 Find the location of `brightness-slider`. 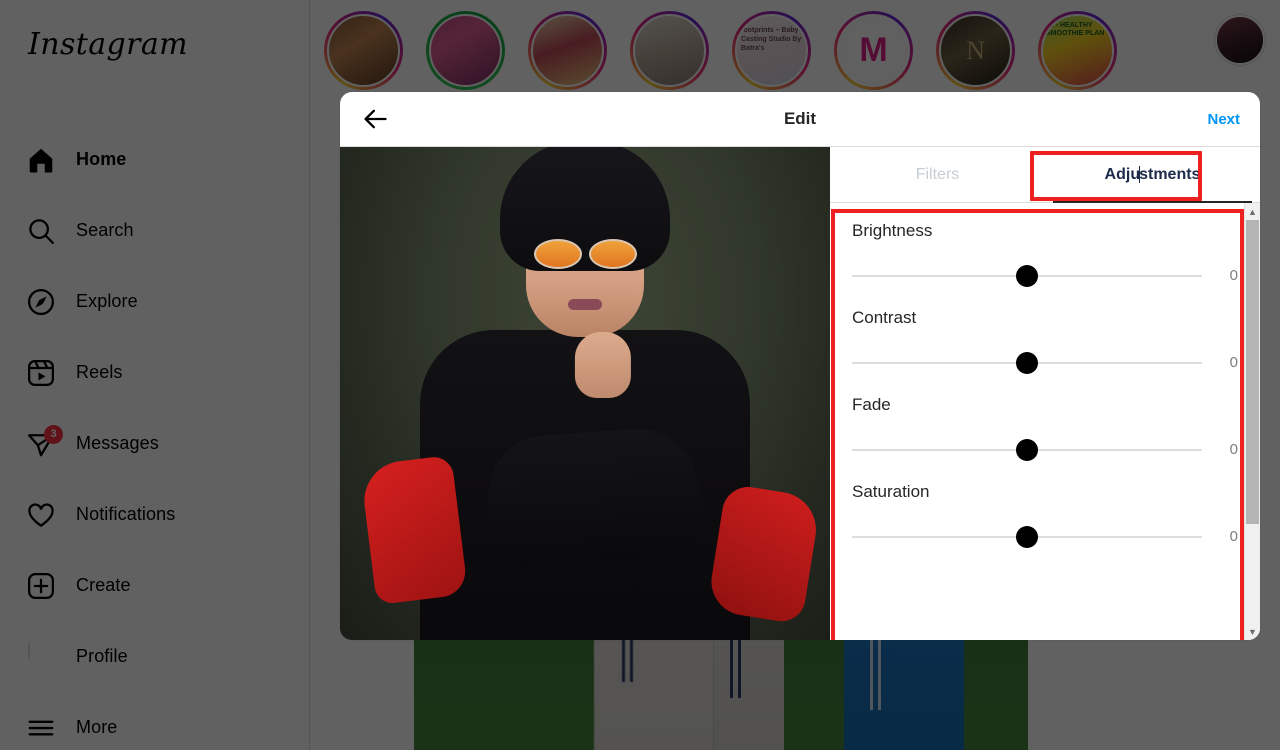

brightness-slider is located at coordinates (1027, 275).